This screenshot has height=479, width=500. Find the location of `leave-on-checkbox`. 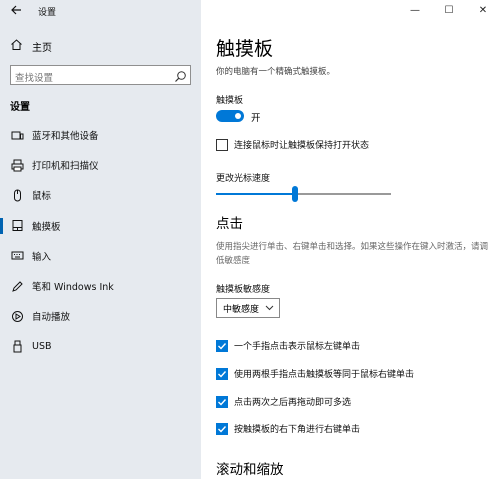

leave-on-checkbox is located at coordinates (222, 144).